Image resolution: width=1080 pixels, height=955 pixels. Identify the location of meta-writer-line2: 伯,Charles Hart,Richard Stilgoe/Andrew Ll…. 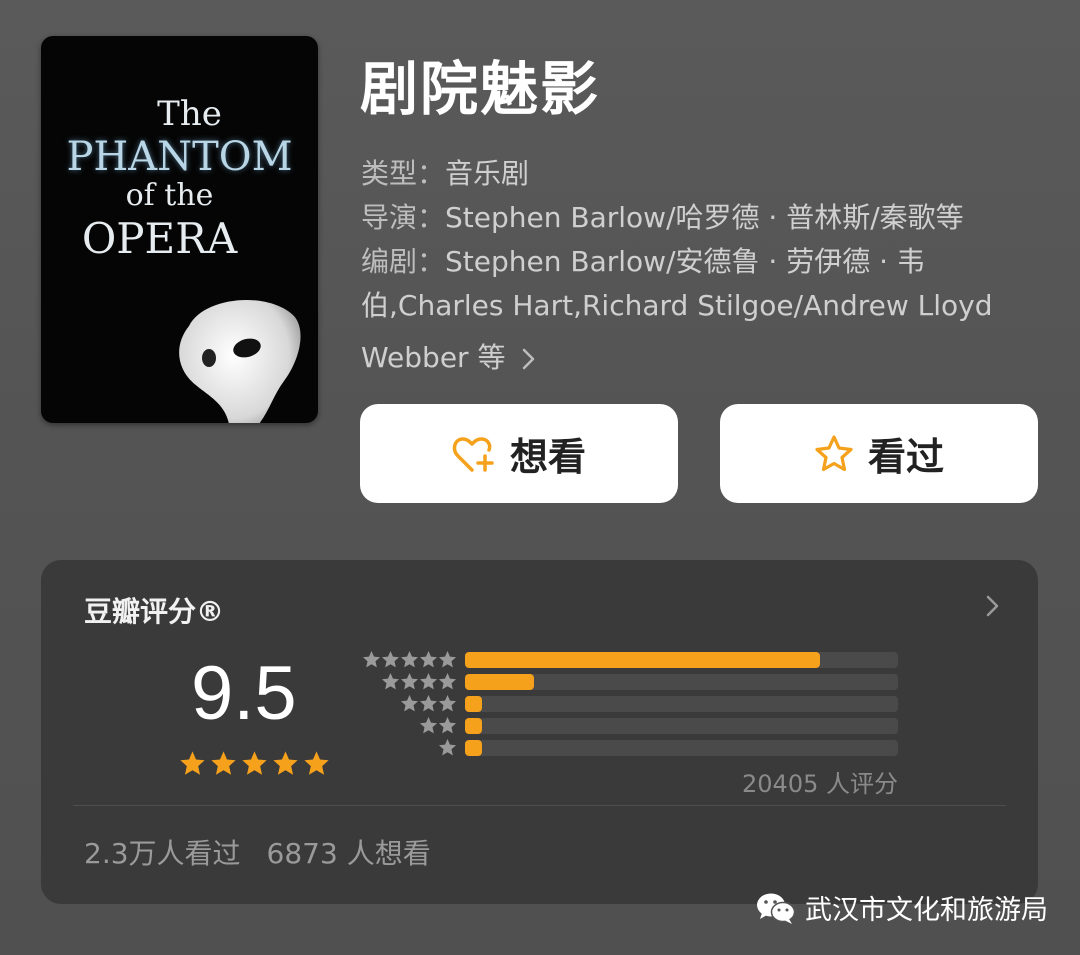
(677, 305).